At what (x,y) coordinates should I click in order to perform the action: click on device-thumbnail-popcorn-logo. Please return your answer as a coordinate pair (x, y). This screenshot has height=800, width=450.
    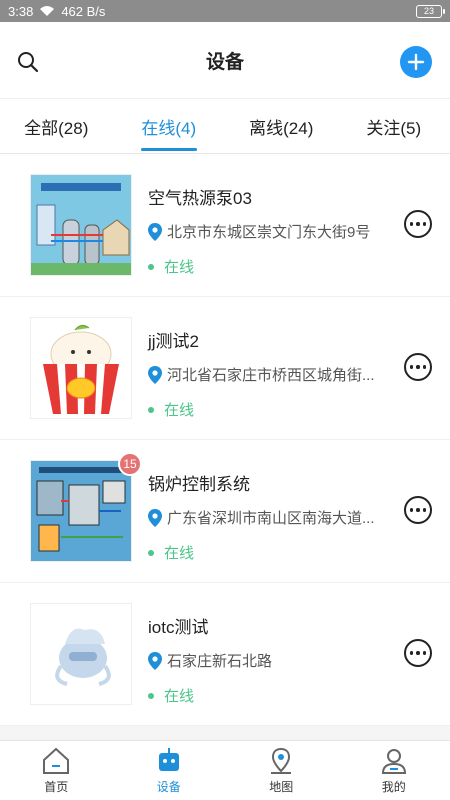
    Looking at the image, I should click on (81, 368).